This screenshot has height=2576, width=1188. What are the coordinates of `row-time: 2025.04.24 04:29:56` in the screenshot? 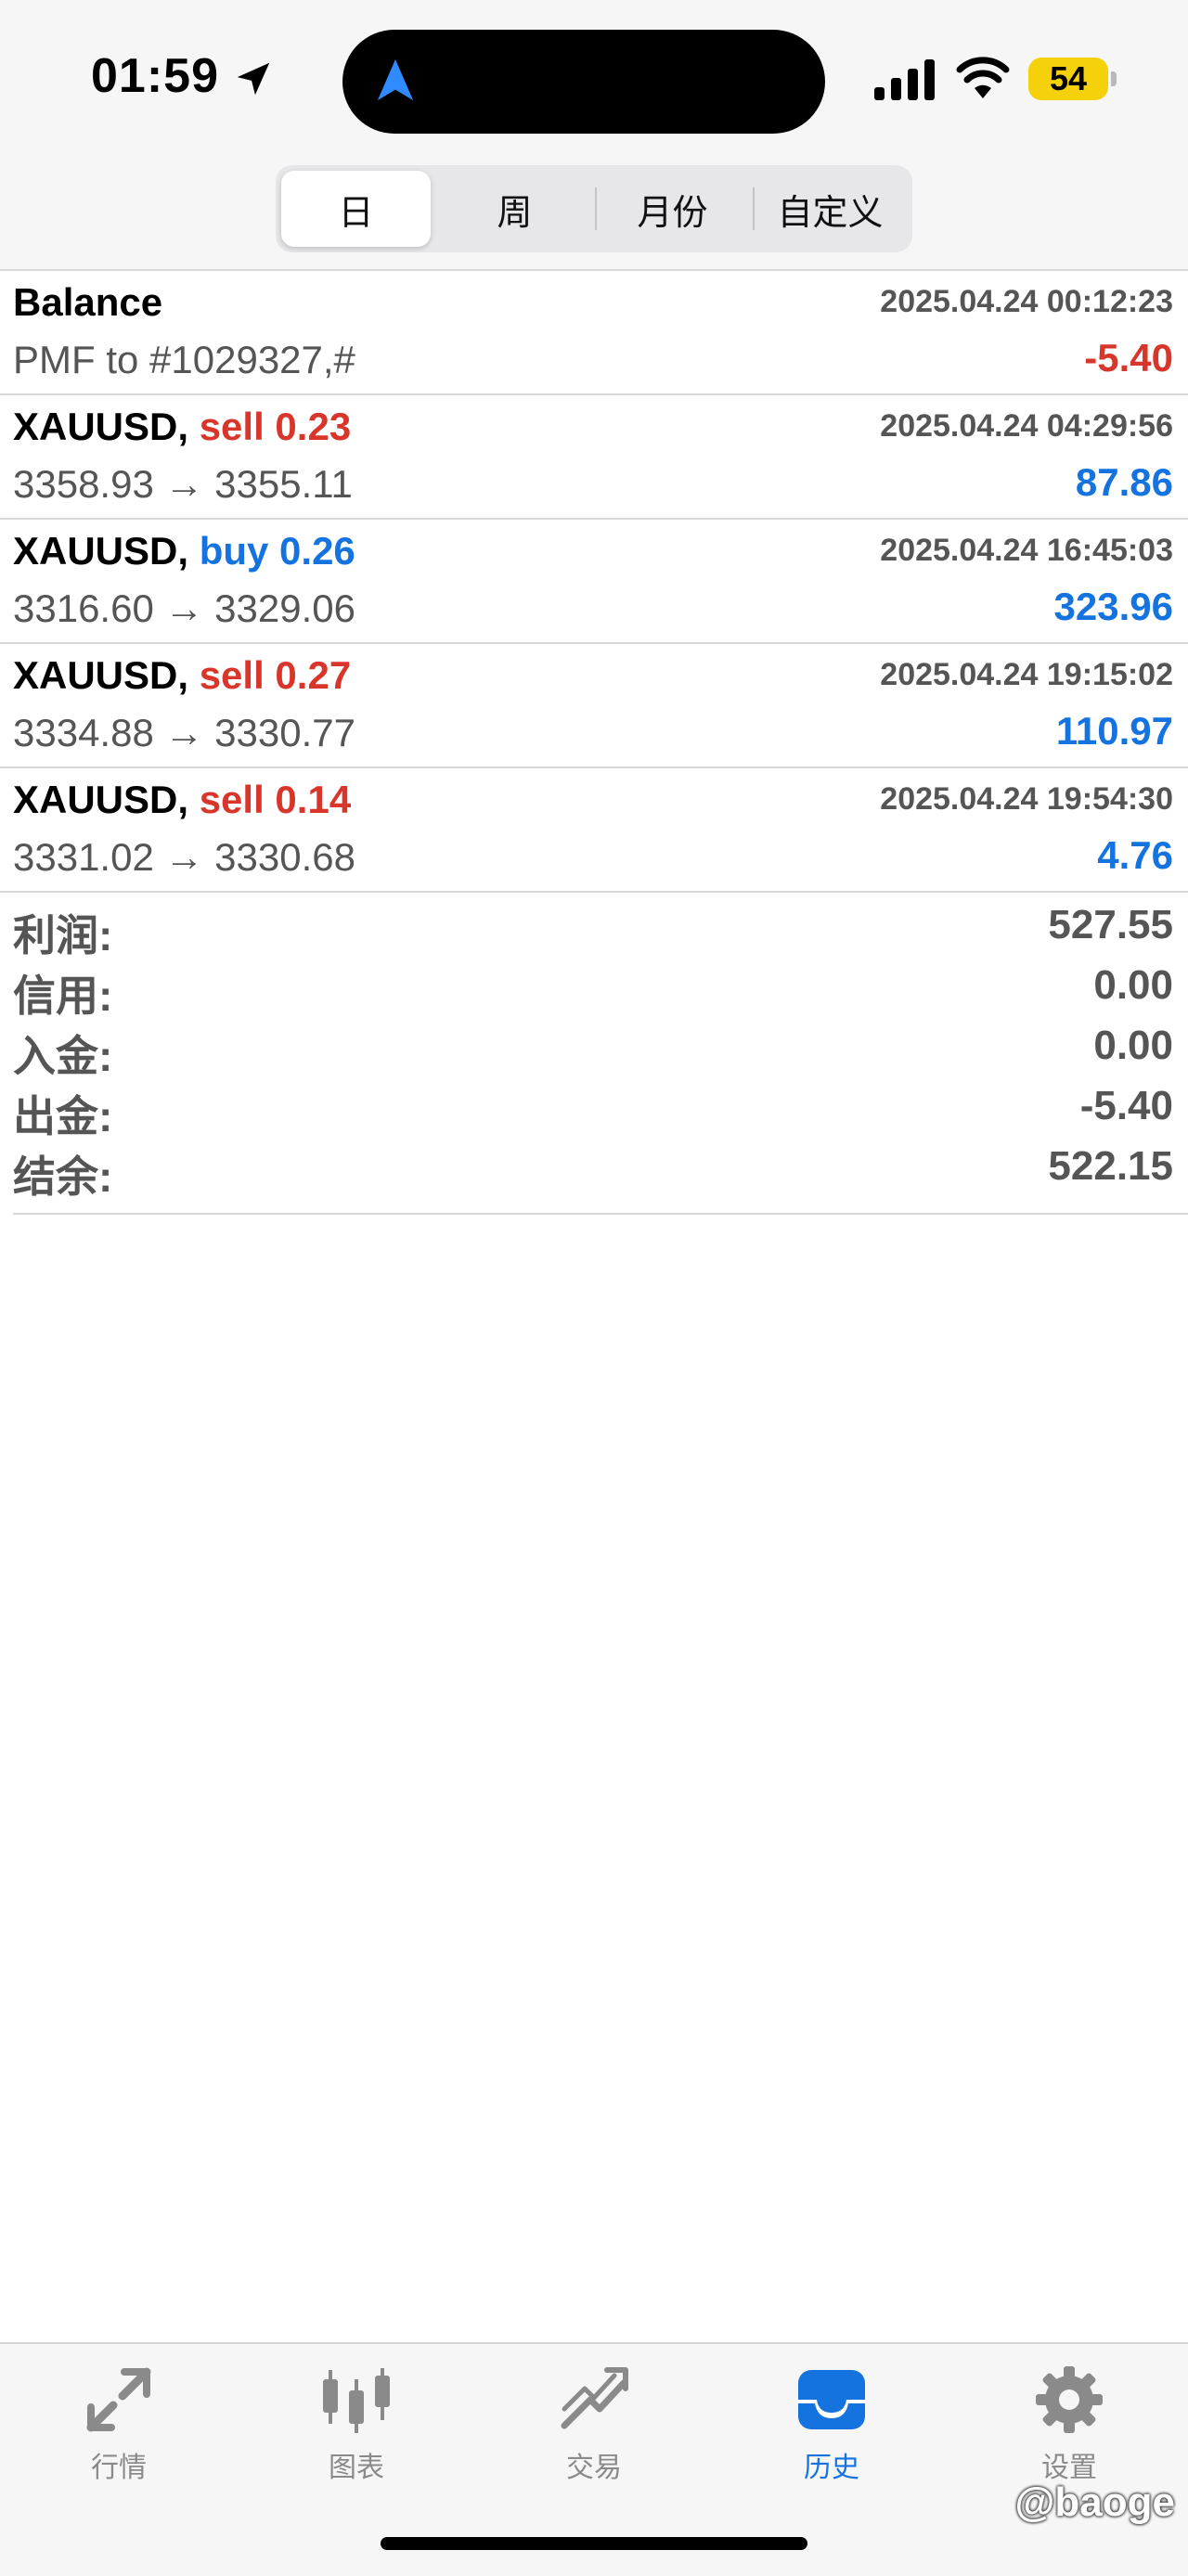 It's located at (1026, 426).